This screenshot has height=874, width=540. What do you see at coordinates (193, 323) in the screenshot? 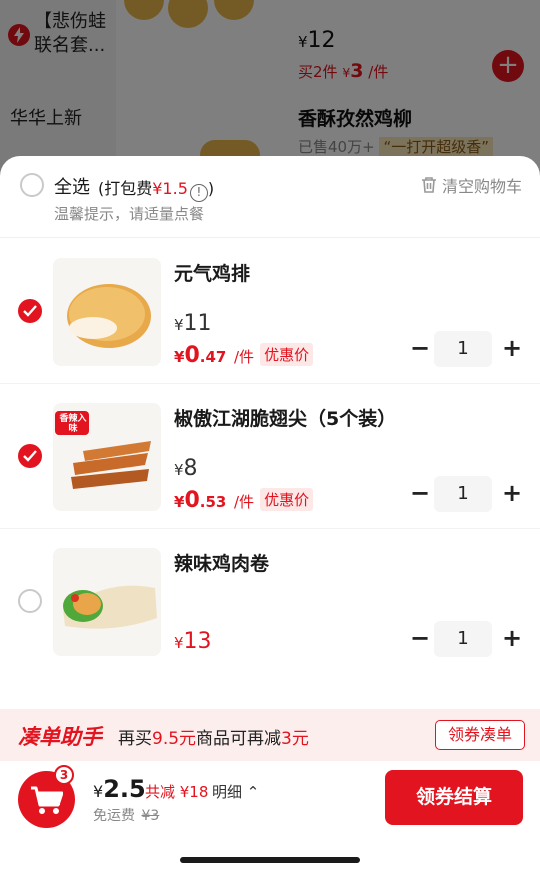
I see `item-original-price: ¥11` at bounding box center [193, 323].